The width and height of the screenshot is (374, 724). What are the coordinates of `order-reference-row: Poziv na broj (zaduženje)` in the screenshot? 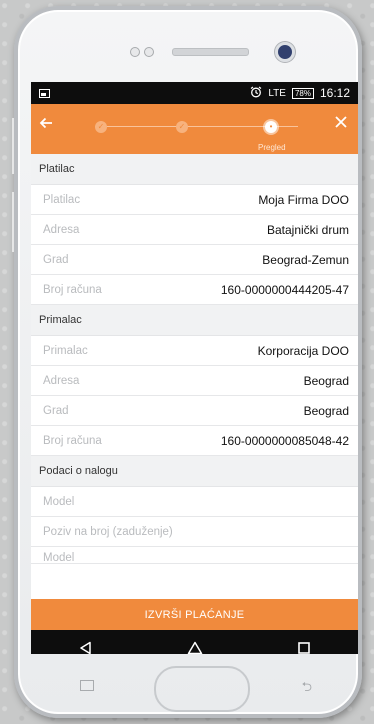 It's located at (194, 532).